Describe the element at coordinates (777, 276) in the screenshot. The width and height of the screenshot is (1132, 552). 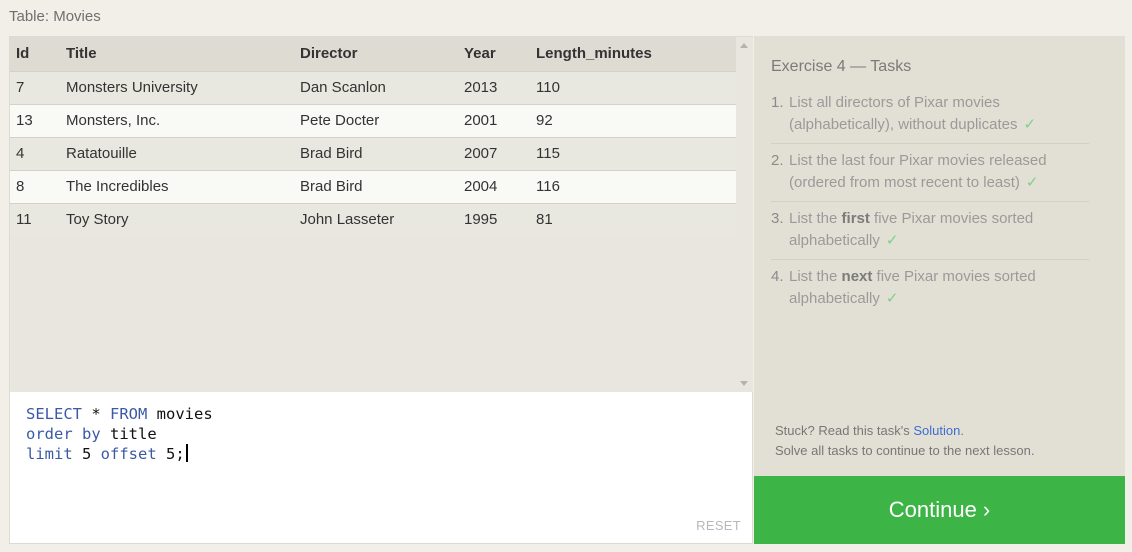
I see `task-number: 4.` at that location.